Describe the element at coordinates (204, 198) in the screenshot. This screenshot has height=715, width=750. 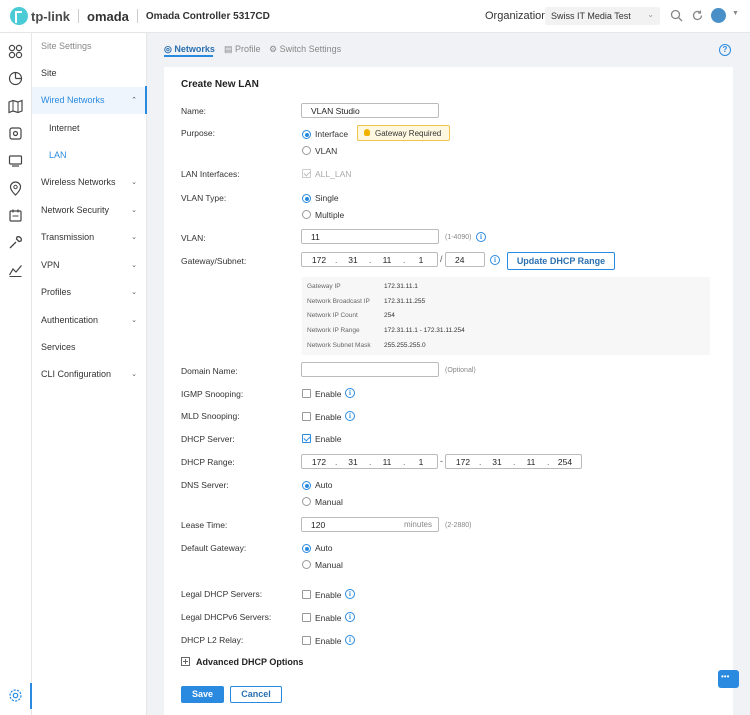
I see `vlan-type-label: VLAN Type:` at that location.